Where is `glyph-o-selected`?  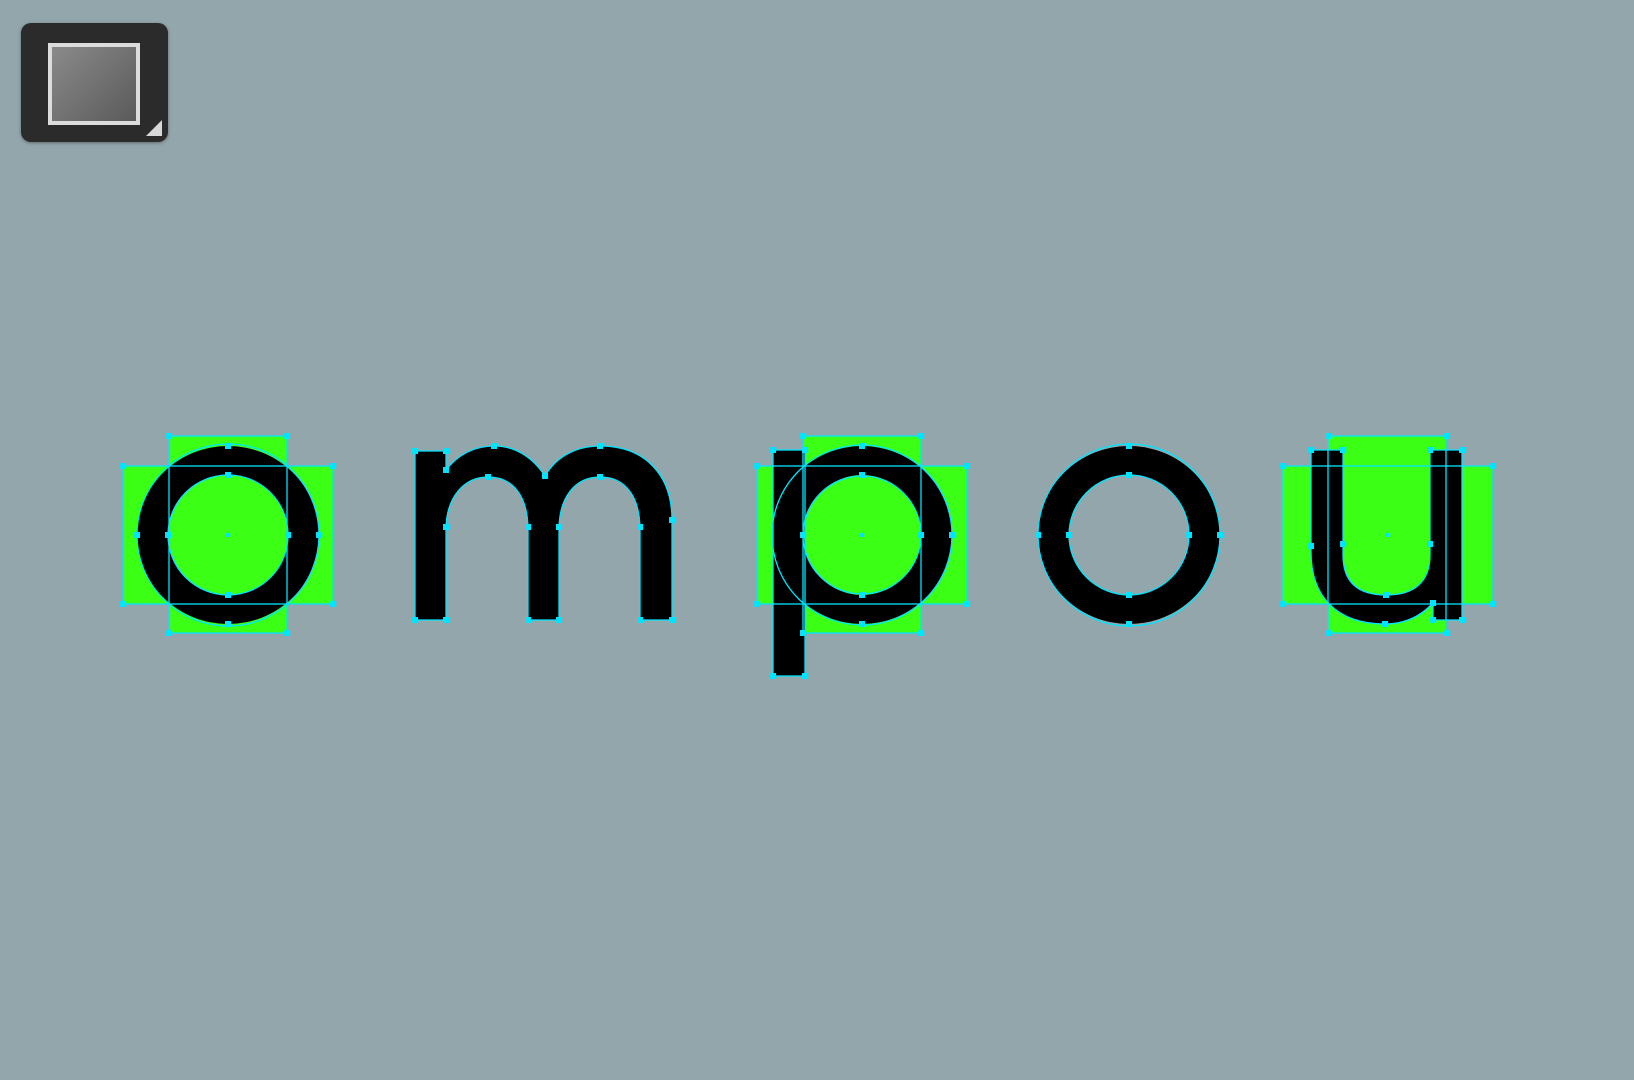
glyph-o-selected is located at coordinates (228, 534).